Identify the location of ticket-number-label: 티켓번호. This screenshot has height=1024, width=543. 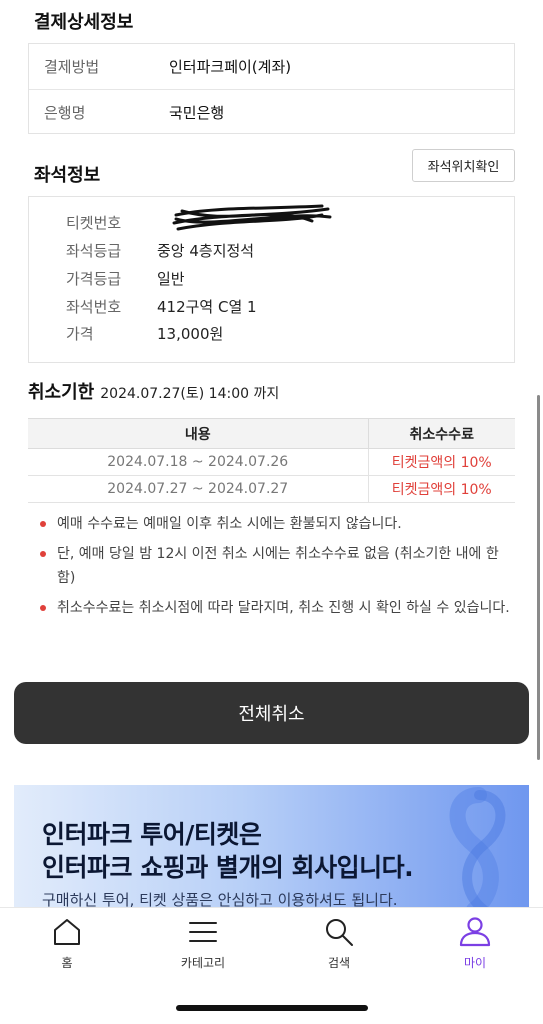
(94, 223).